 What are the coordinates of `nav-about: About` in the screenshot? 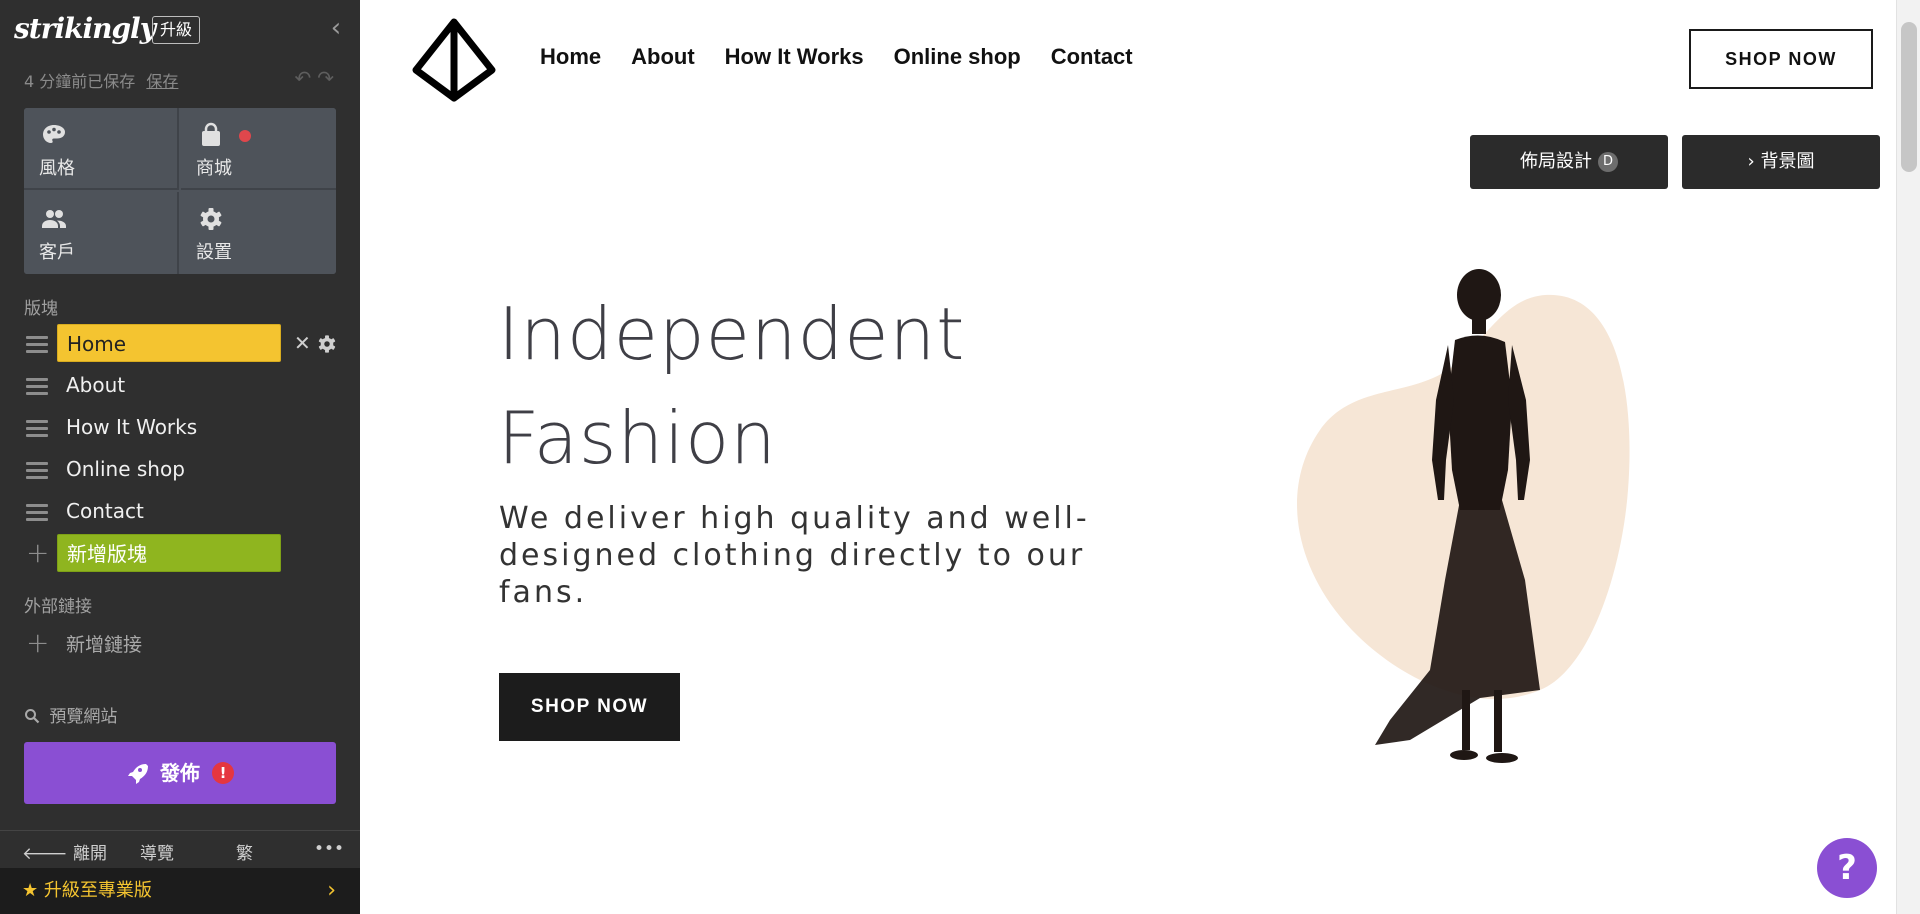 It's located at (663, 57).